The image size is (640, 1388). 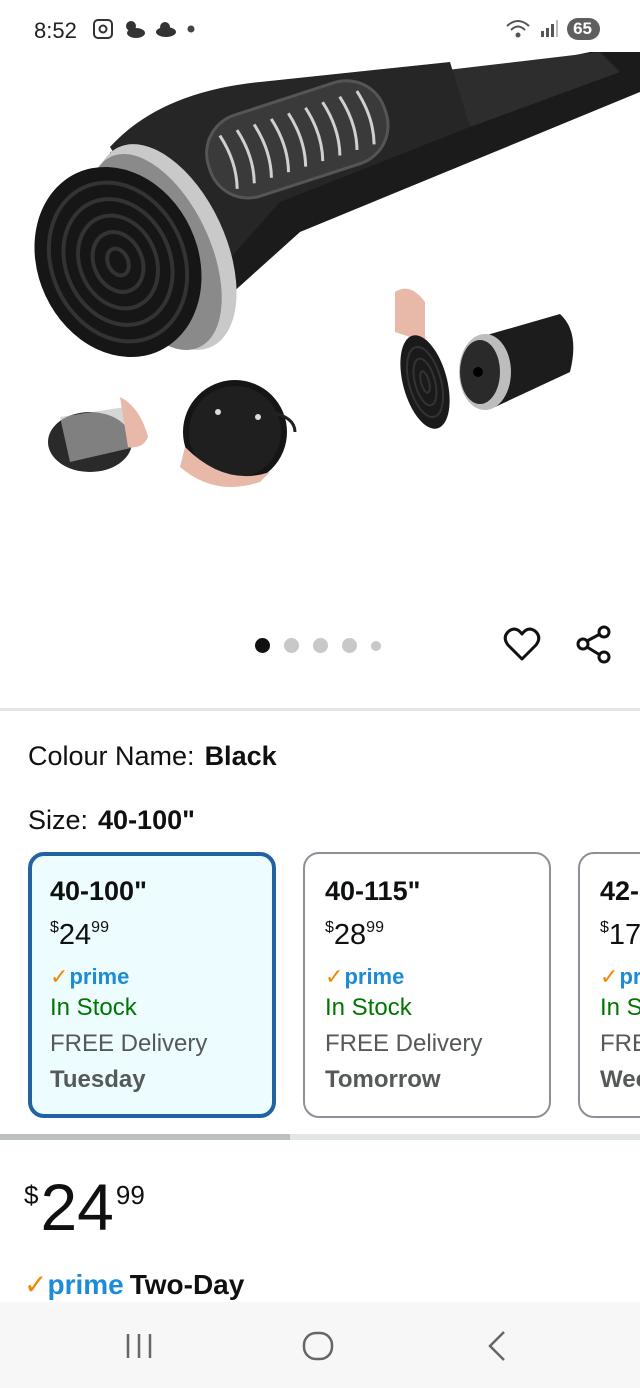 I want to click on image-carousel-dots, so click(x=318, y=645).